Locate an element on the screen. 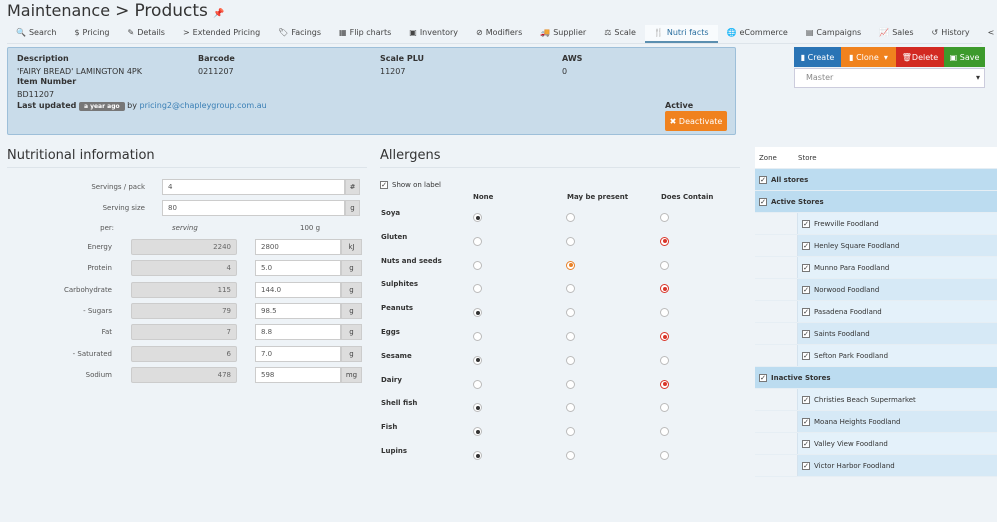 The height and width of the screenshot is (522, 997). tab-modifiers: ⊘ Modifiers is located at coordinates (499, 34).